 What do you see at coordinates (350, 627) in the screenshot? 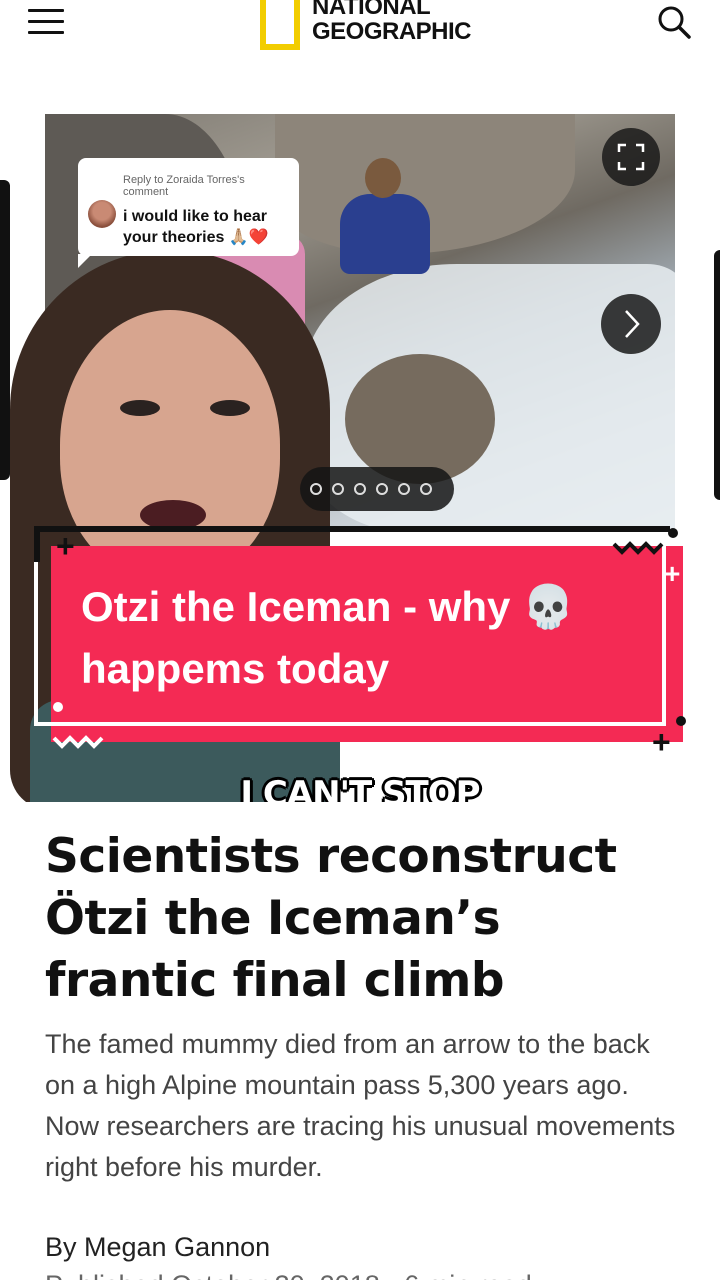
I see `title-card-frame` at bounding box center [350, 627].